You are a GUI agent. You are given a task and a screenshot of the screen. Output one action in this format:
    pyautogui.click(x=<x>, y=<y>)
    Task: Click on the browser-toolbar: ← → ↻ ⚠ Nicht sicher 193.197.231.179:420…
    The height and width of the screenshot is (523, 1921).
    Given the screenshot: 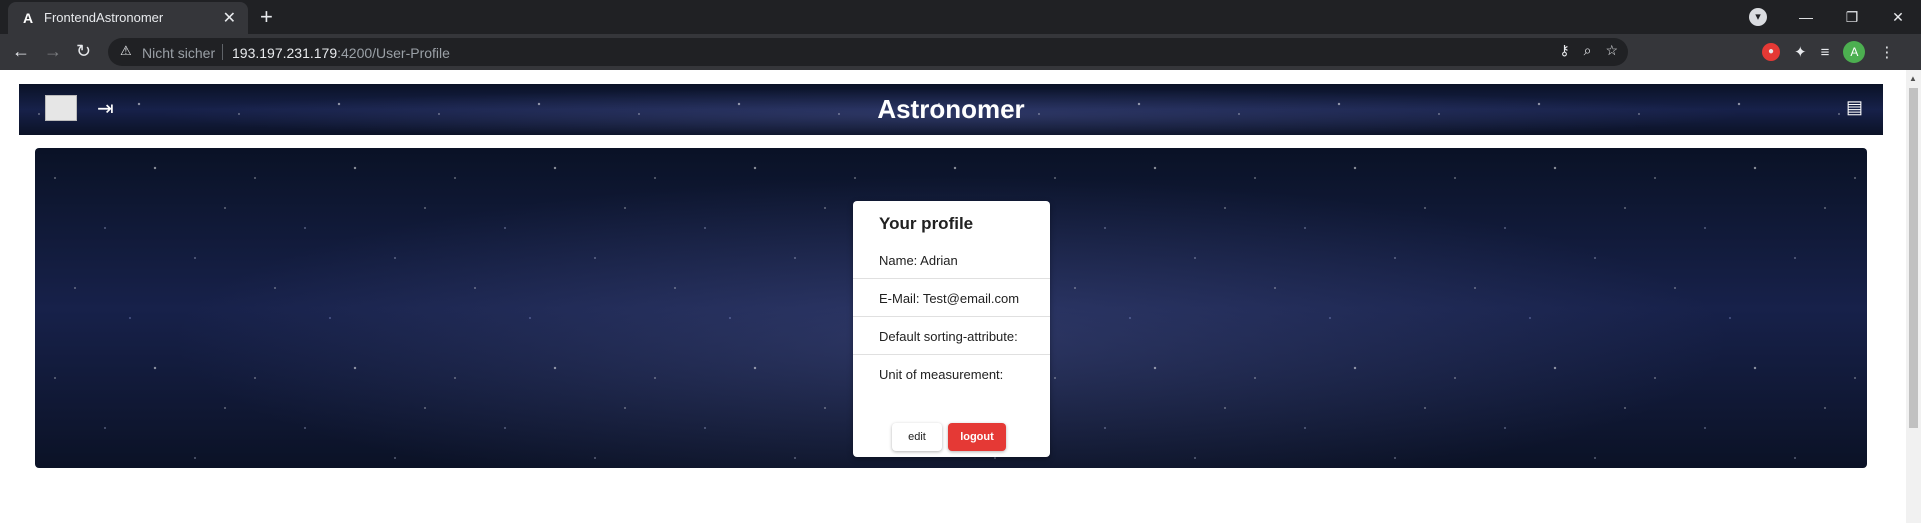 What is the action you would take?
    pyautogui.click(x=960, y=52)
    